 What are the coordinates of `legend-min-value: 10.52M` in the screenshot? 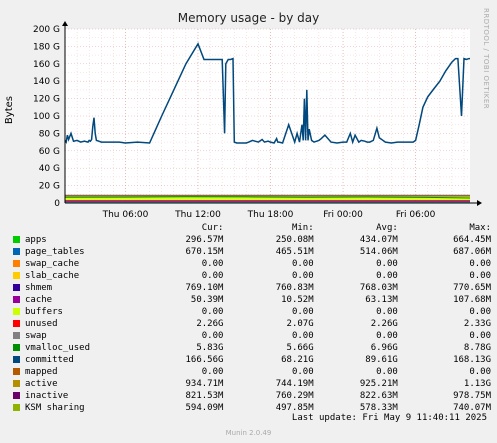 It's located at (297, 300).